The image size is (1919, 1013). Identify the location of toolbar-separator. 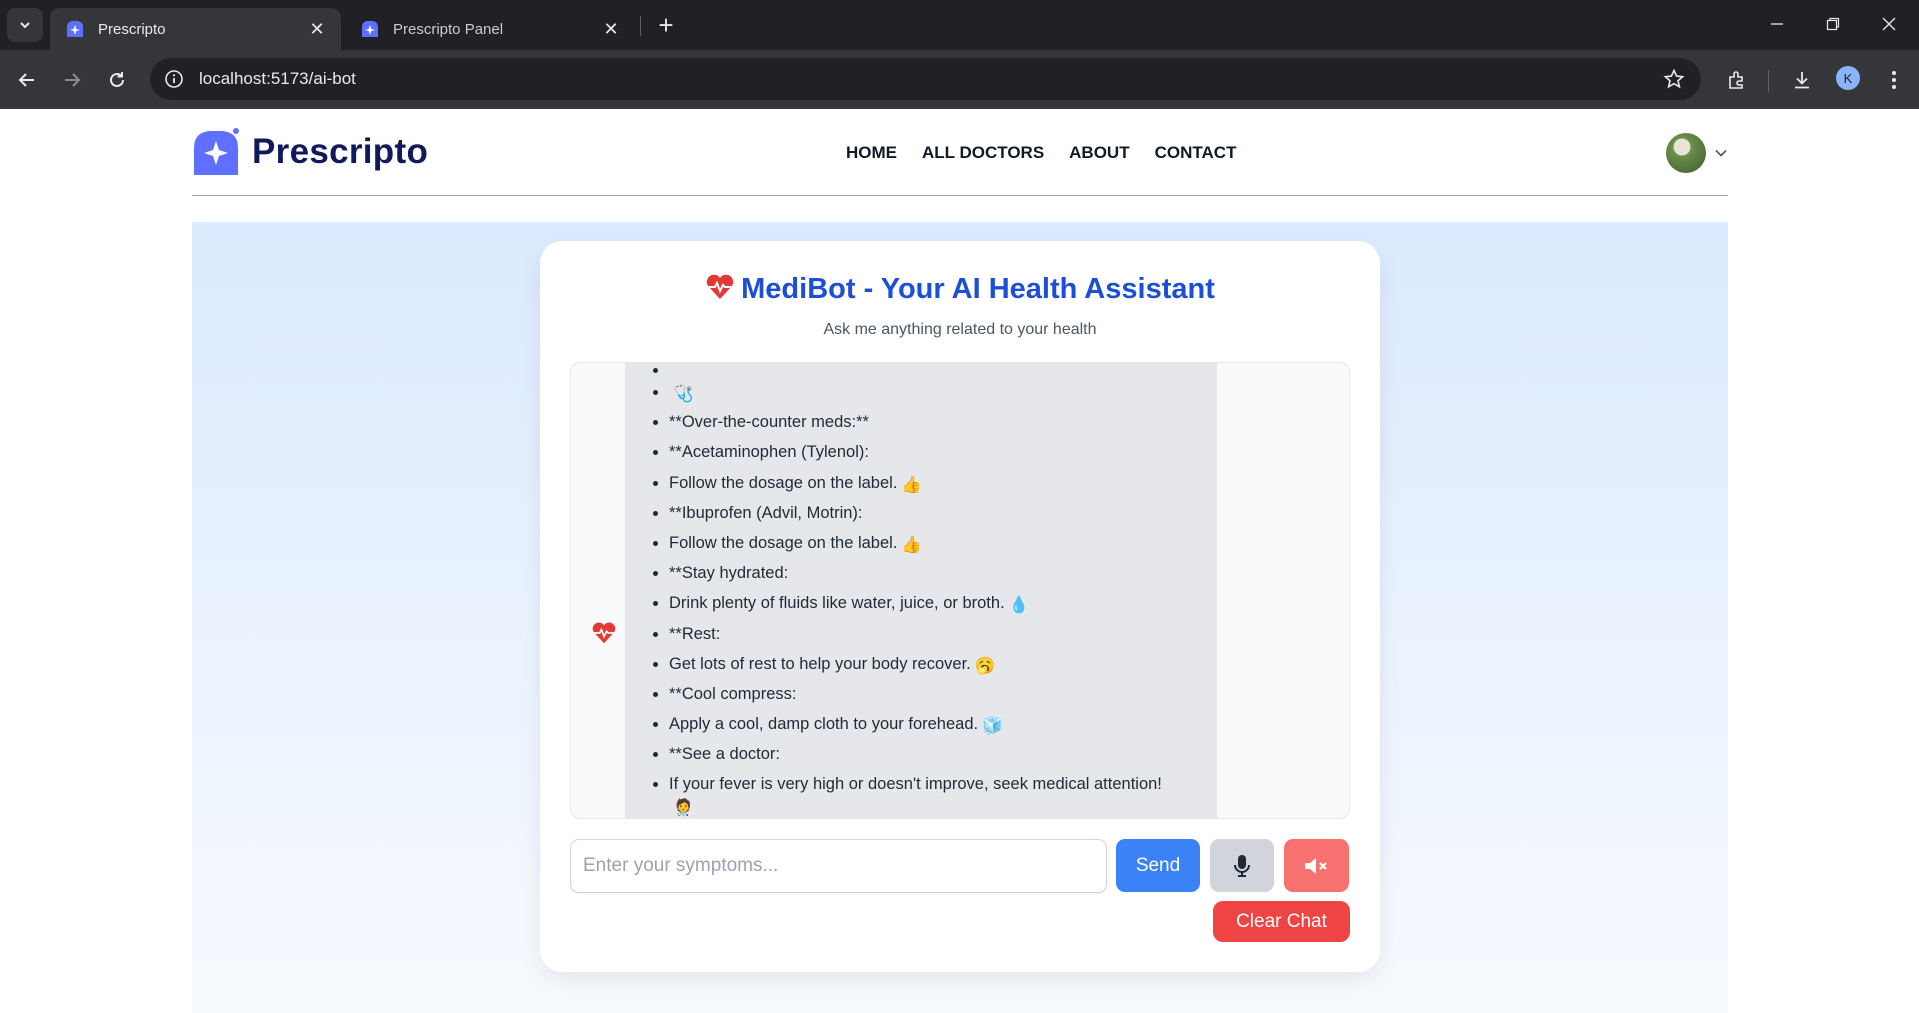
(1768, 81).